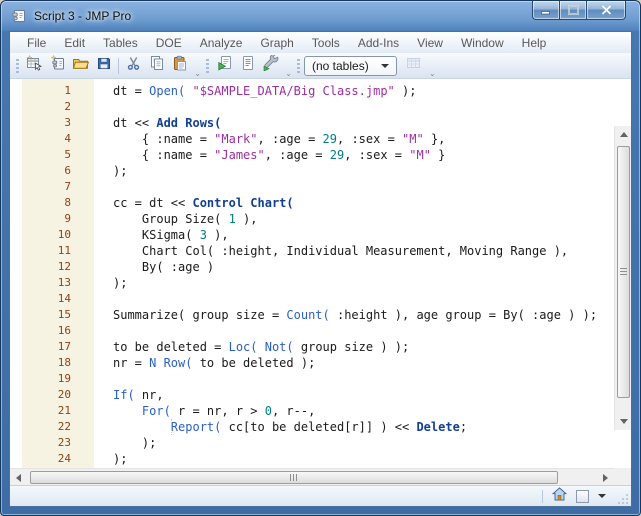 Image resolution: width=641 pixels, height=516 pixels. What do you see at coordinates (384, 65) in the screenshot?
I see `chevron-down-icon` at bounding box center [384, 65].